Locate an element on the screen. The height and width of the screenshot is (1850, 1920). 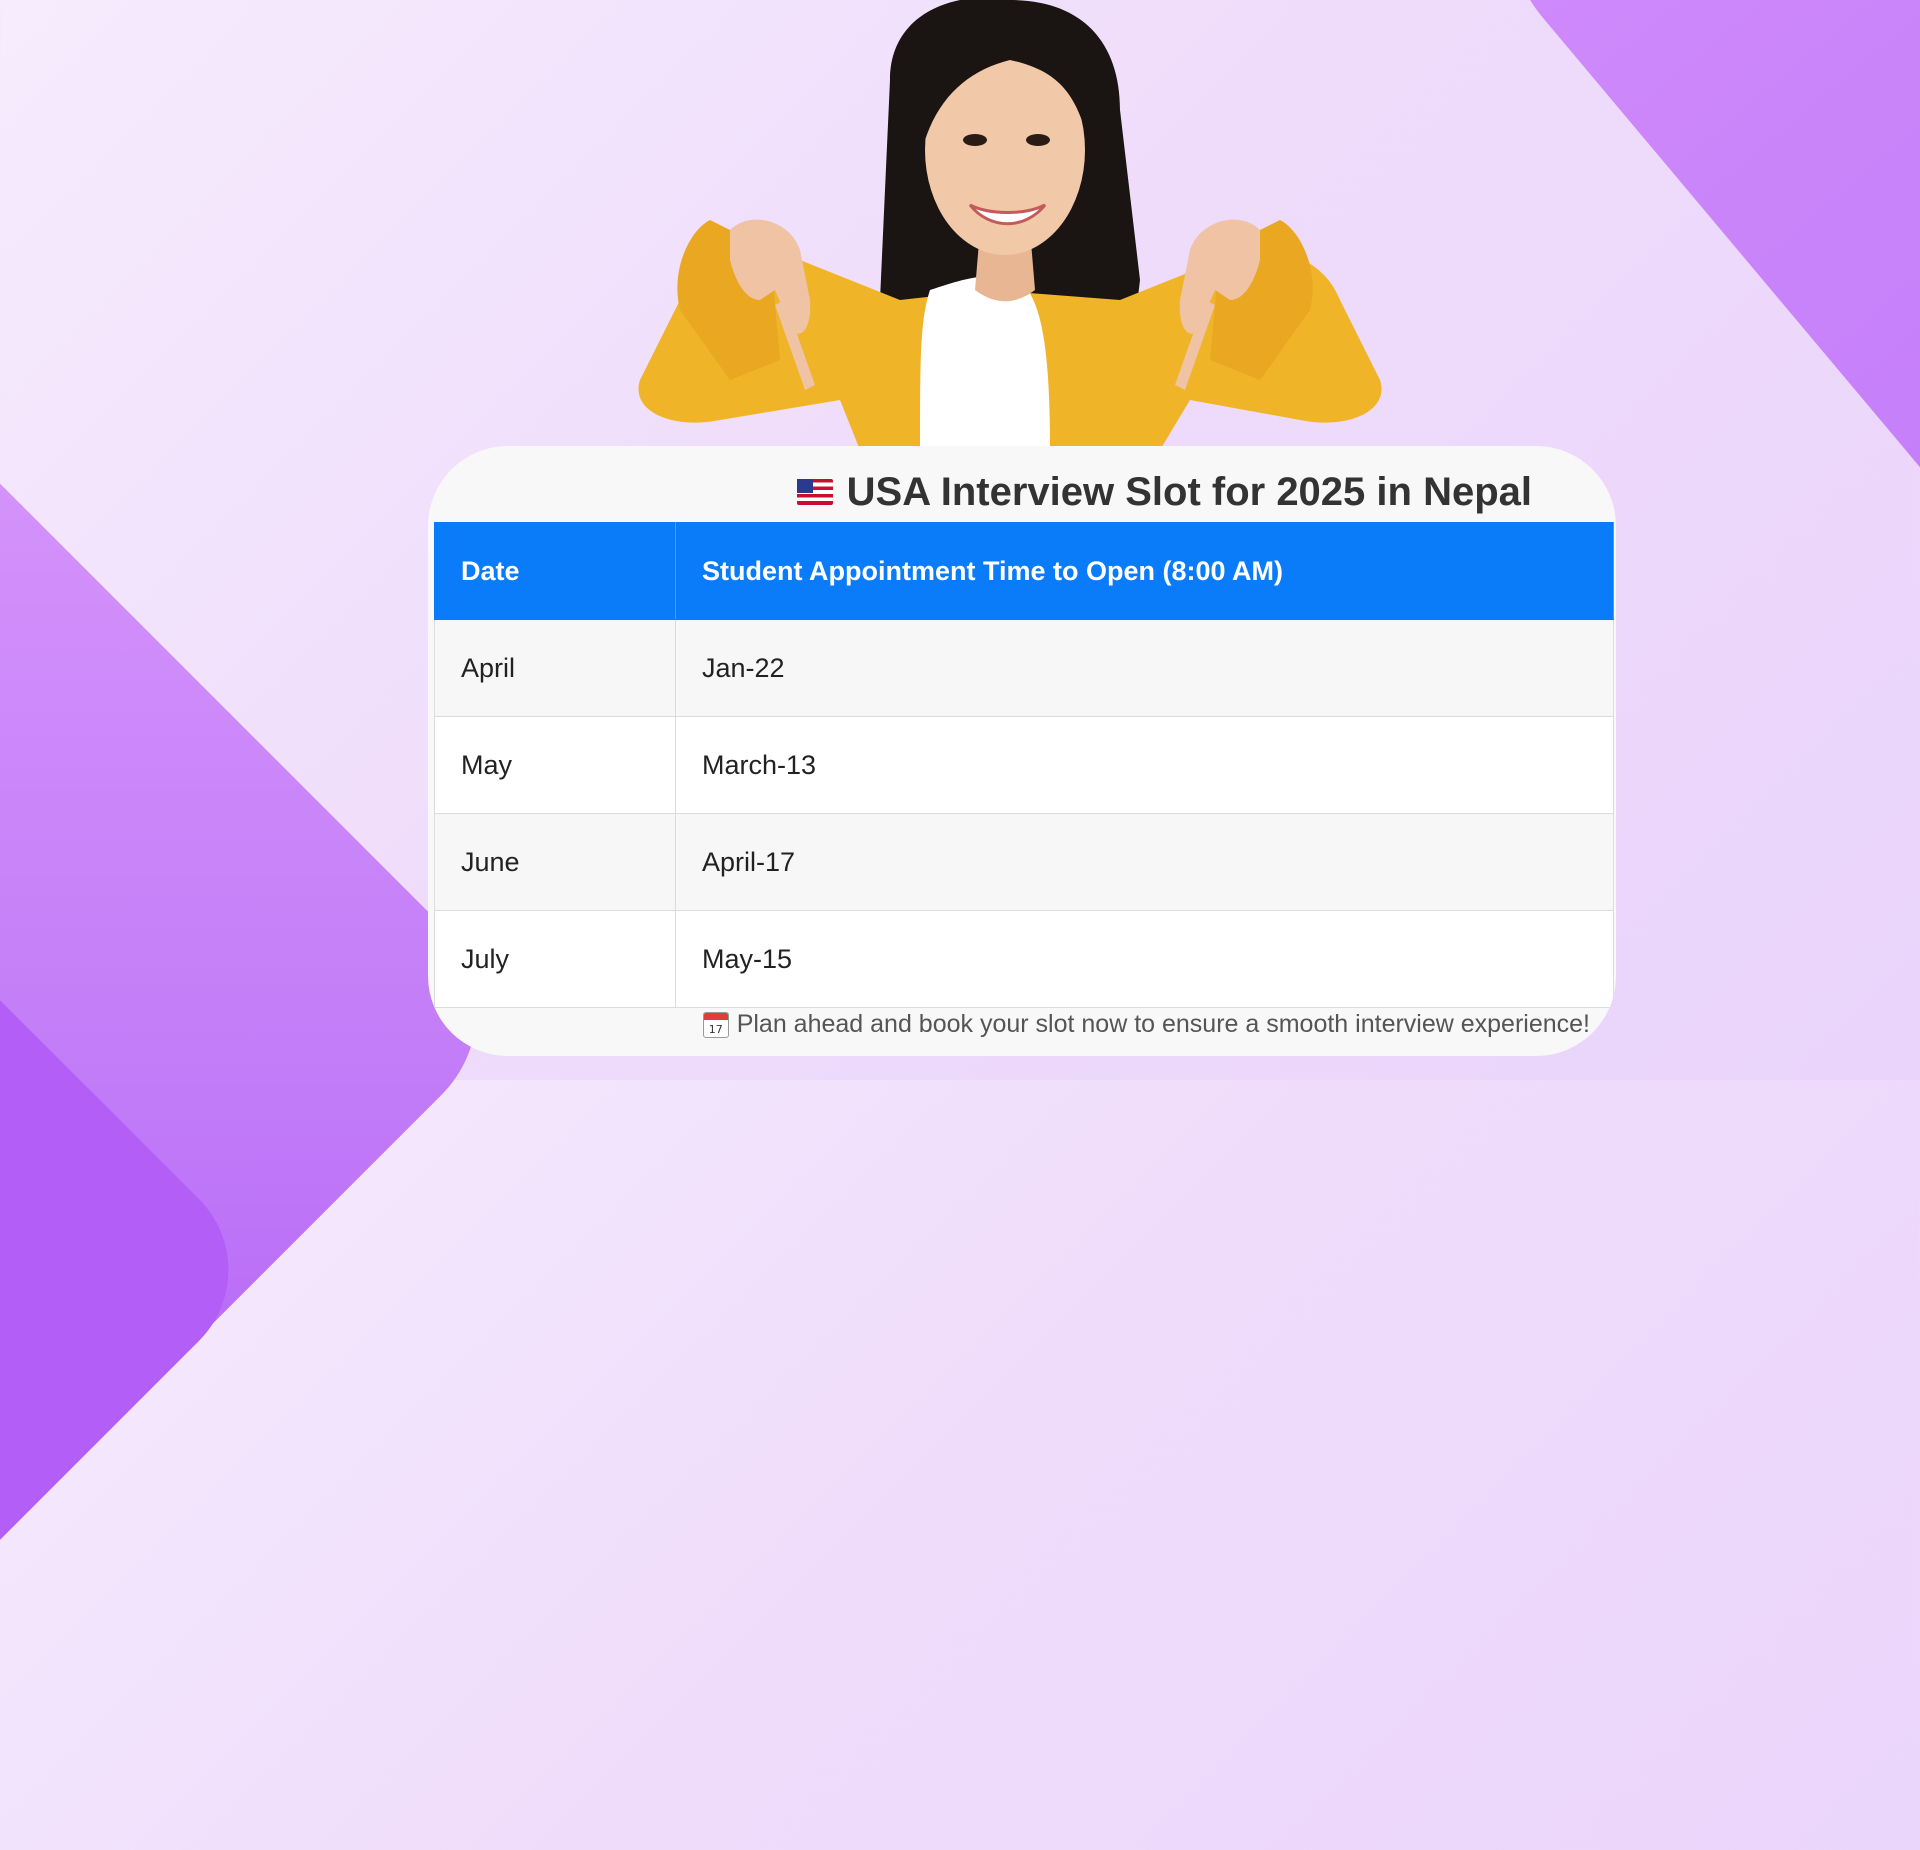
table-row: July May-15 is located at coordinates (1024, 959).